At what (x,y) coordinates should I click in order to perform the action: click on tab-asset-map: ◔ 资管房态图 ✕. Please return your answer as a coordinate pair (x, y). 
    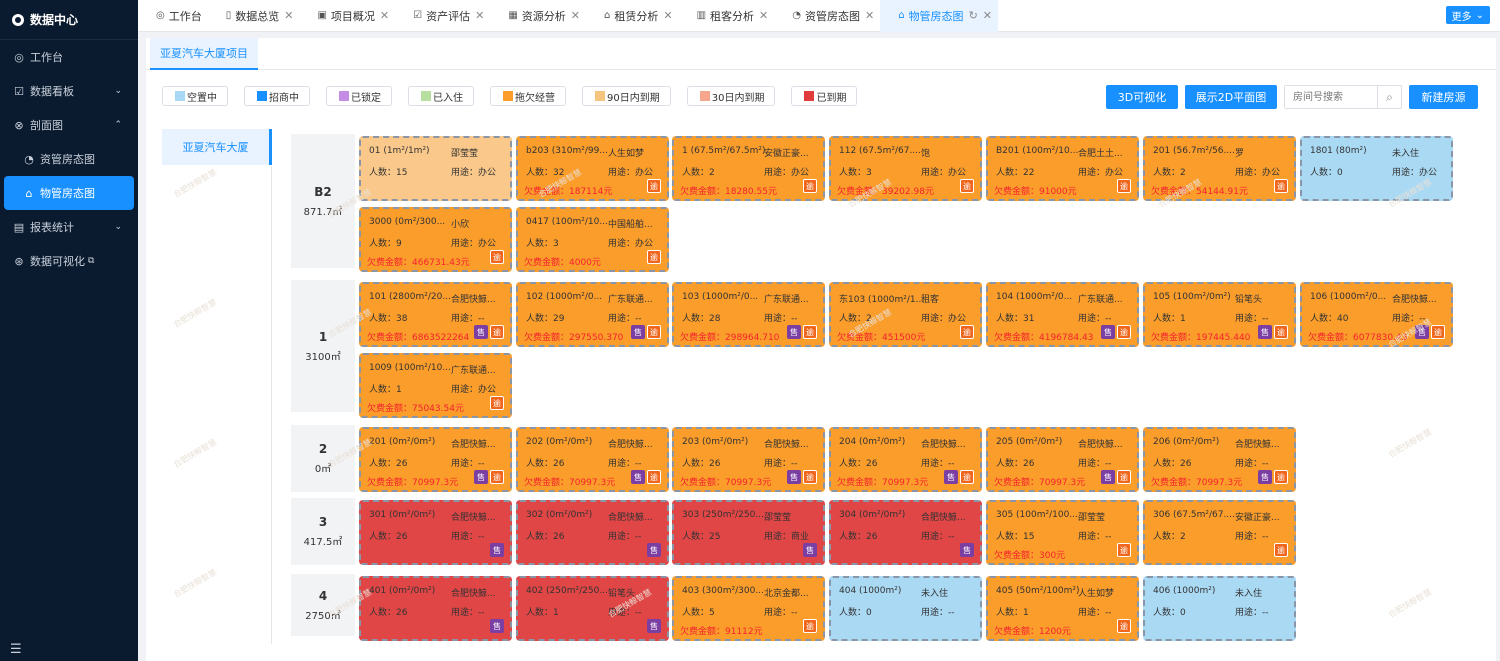
    Looking at the image, I should click on (827, 16).